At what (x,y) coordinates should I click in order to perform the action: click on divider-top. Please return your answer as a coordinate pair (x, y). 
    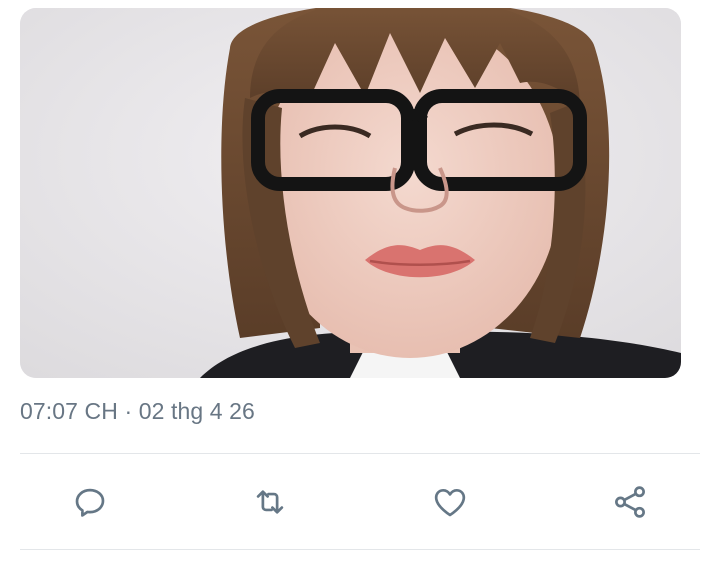
    Looking at the image, I should click on (360, 453).